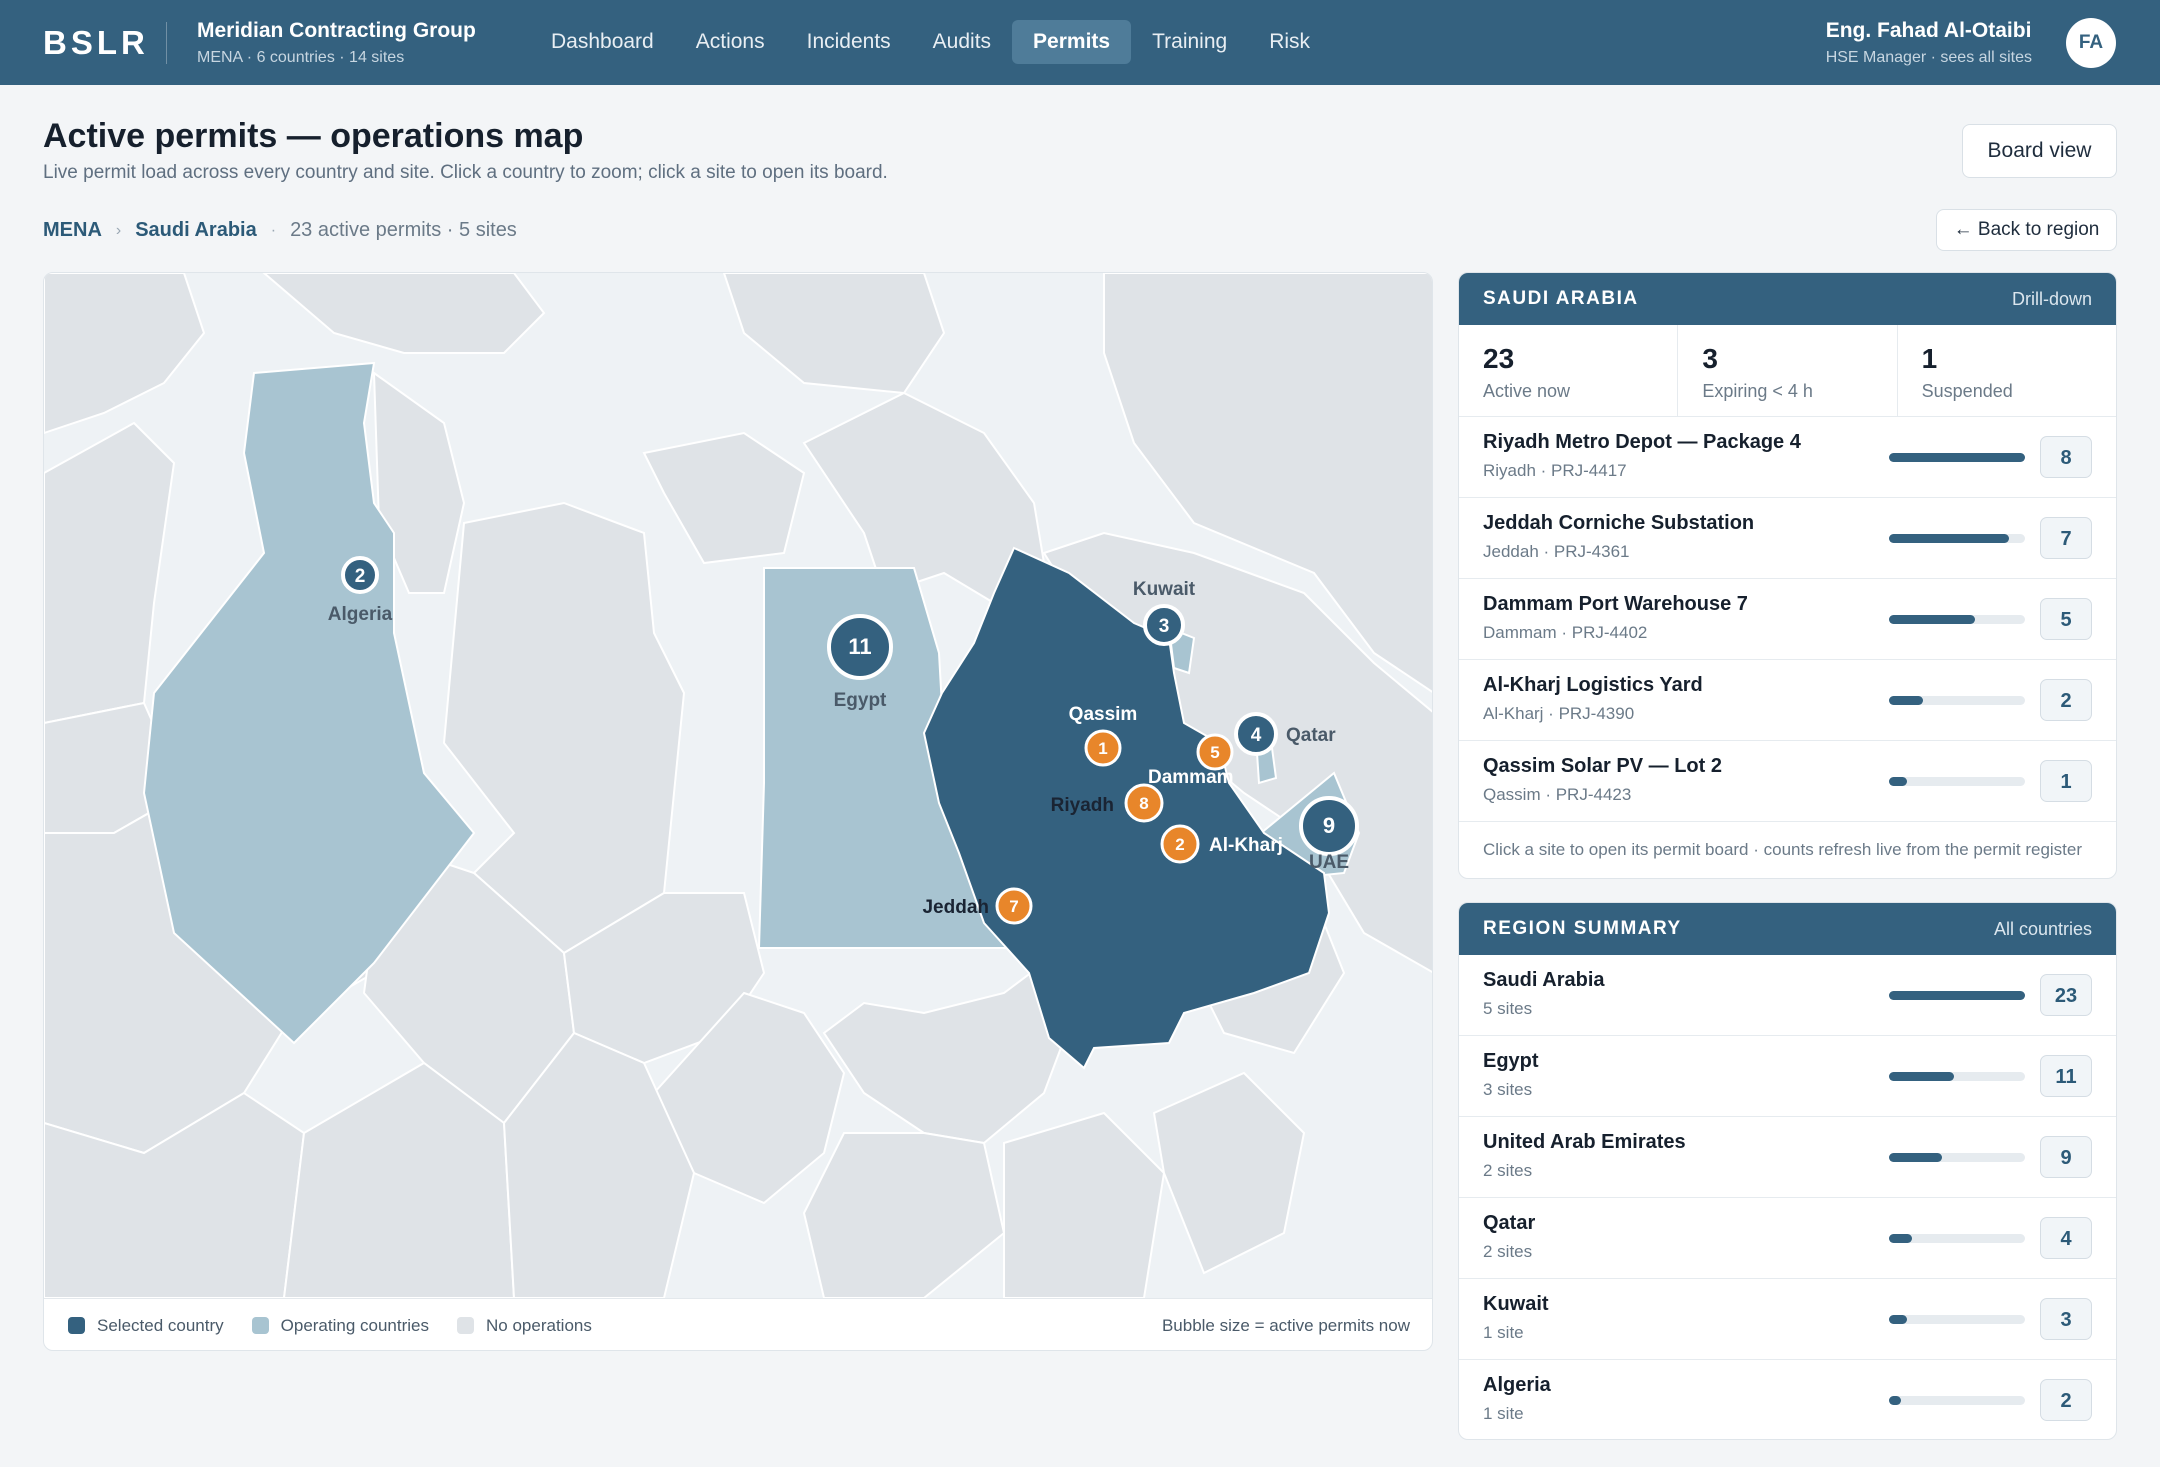 The height and width of the screenshot is (1467, 2160). Describe the element at coordinates (403, 230) in the screenshot. I see `breadcrumb-meta: 23 active permits · 5 sites` at that location.